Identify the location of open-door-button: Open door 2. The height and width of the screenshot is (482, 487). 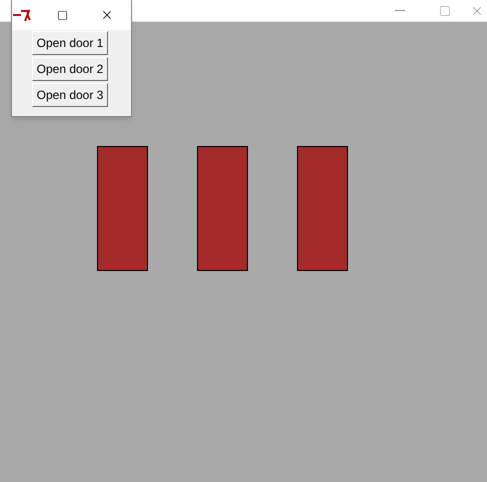
(70, 69).